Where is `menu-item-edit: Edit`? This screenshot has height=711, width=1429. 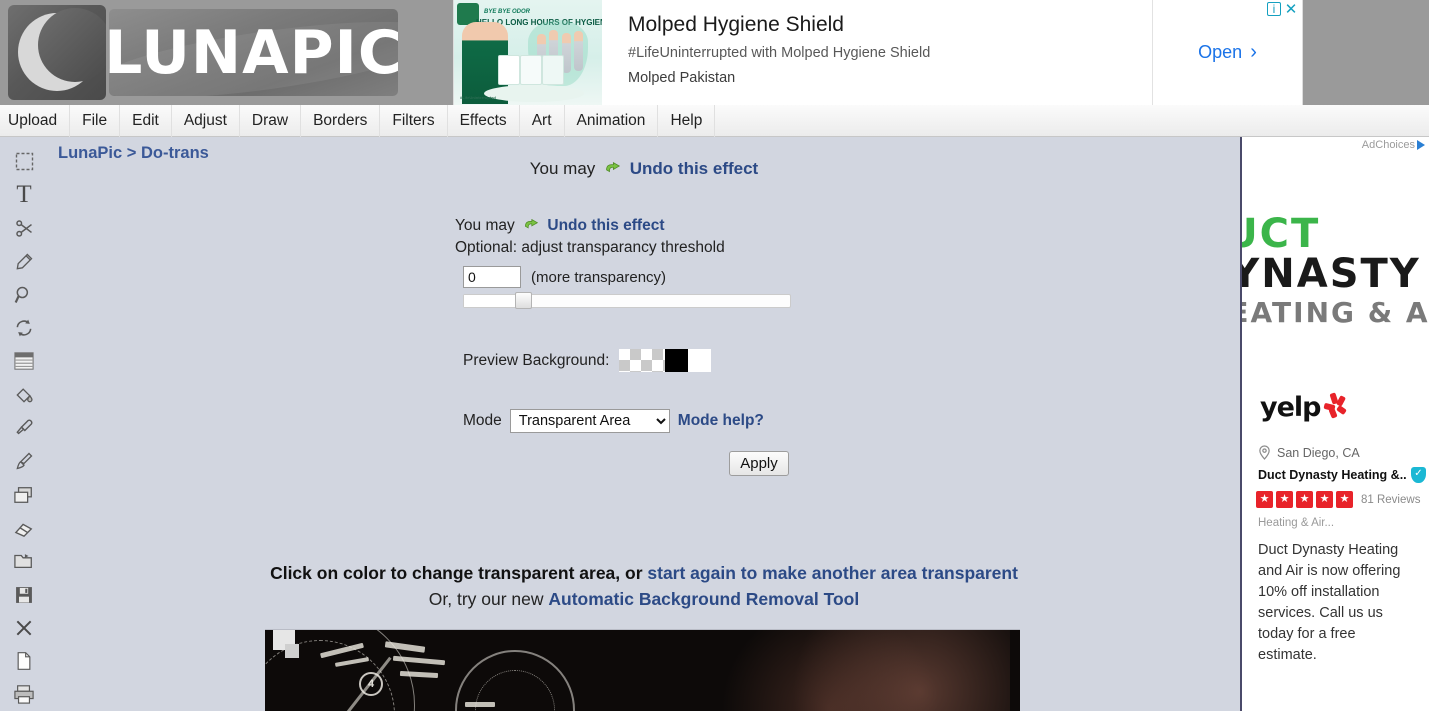 menu-item-edit: Edit is located at coordinates (146, 120).